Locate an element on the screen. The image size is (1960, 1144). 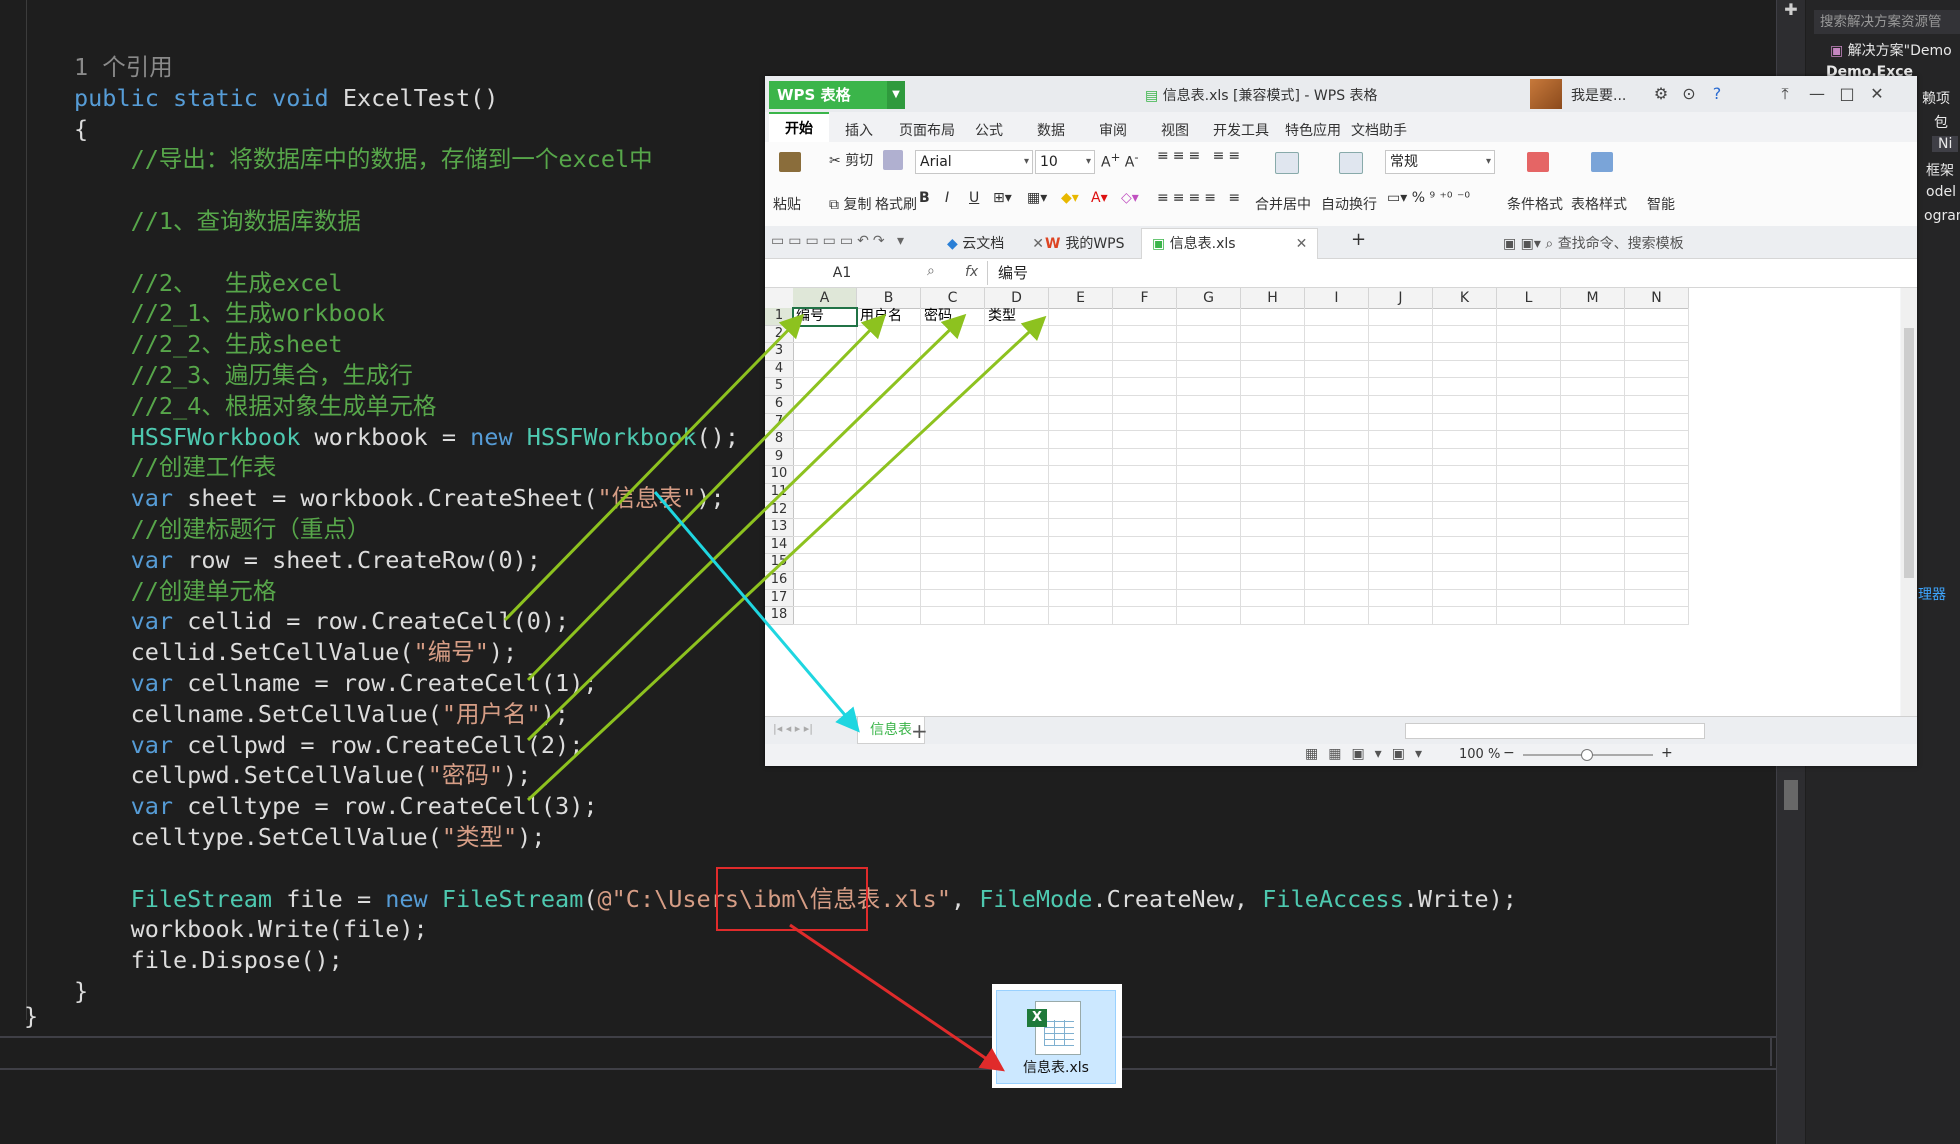
arrow-cell-b1 is located at coordinates (706, 497).